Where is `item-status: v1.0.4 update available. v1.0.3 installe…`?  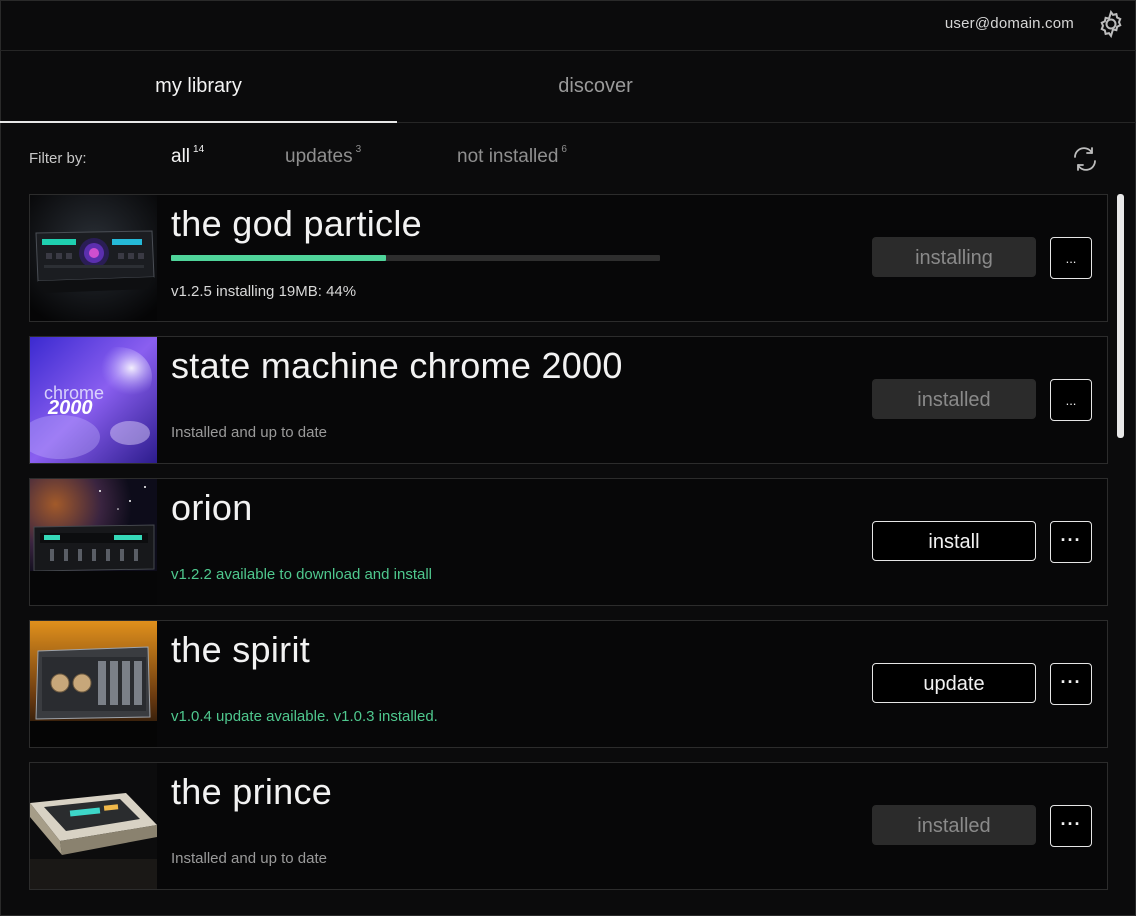
item-status: v1.0.4 update available. v1.0.3 installe… is located at coordinates (304, 716).